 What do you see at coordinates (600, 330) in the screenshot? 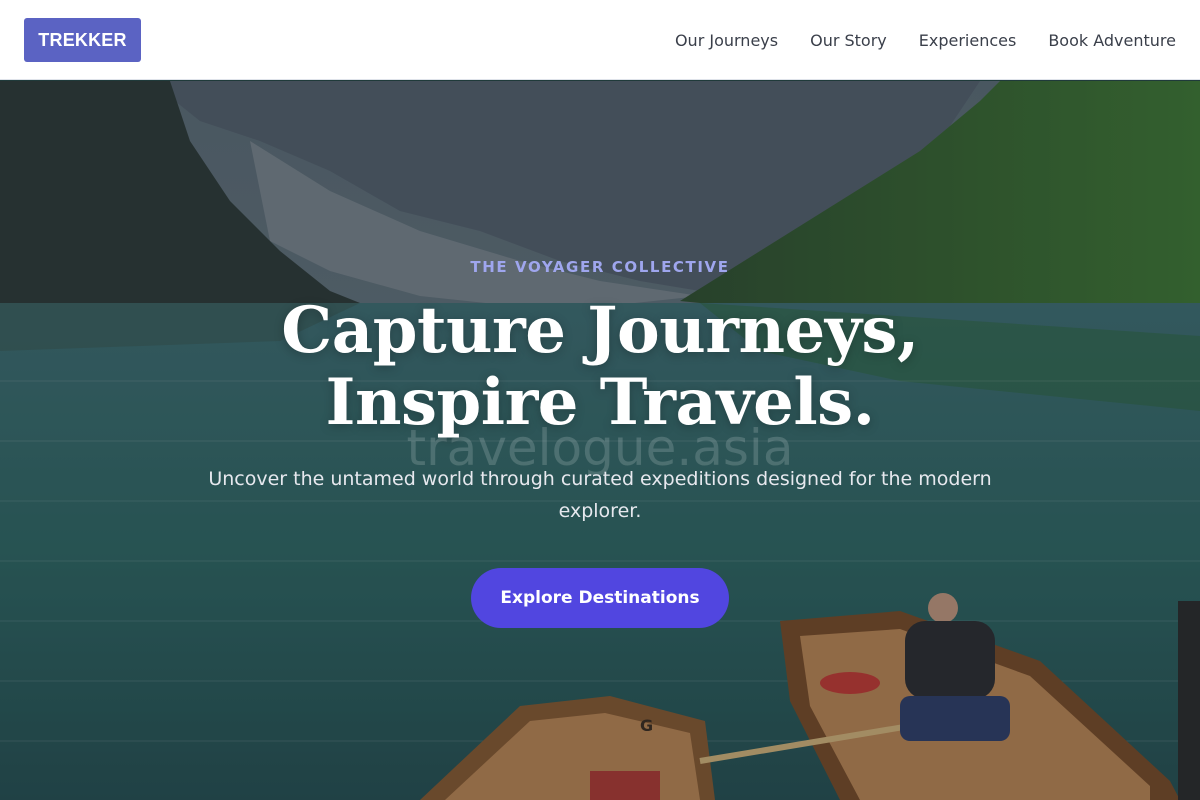
I see `hero-headline-line-1: Capture Journeys,` at bounding box center [600, 330].